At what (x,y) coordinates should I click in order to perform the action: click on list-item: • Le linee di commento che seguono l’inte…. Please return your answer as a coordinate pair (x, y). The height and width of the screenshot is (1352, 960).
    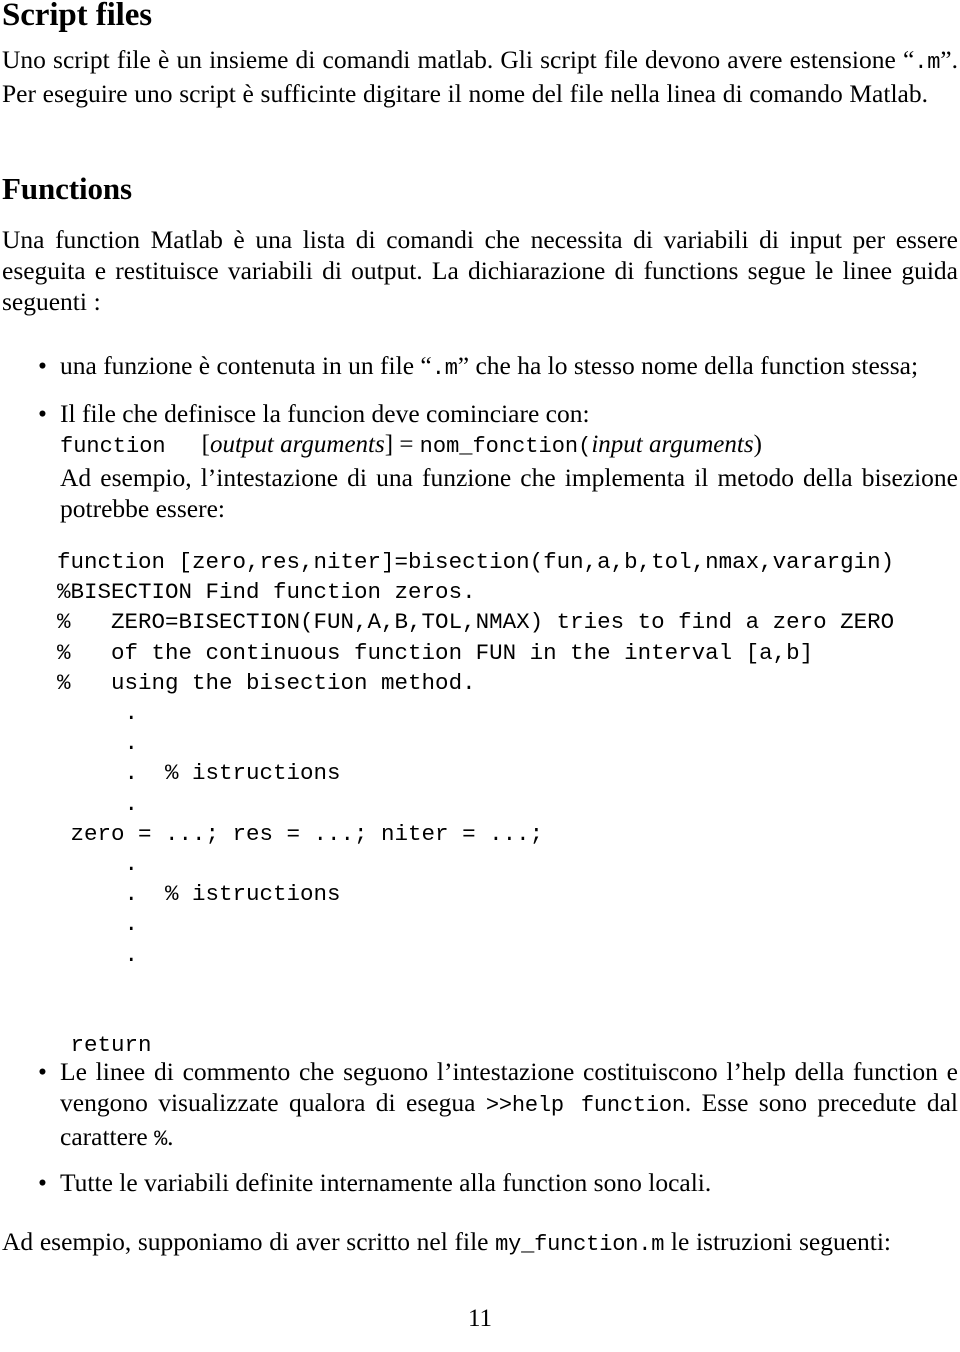
    Looking at the image, I should click on (479, 1105).